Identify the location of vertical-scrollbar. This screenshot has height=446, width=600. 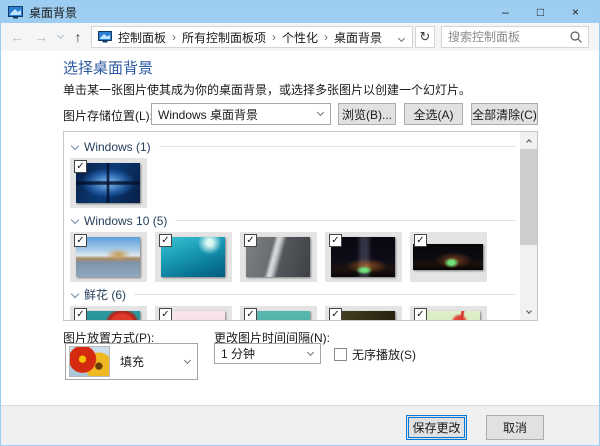
(528, 226).